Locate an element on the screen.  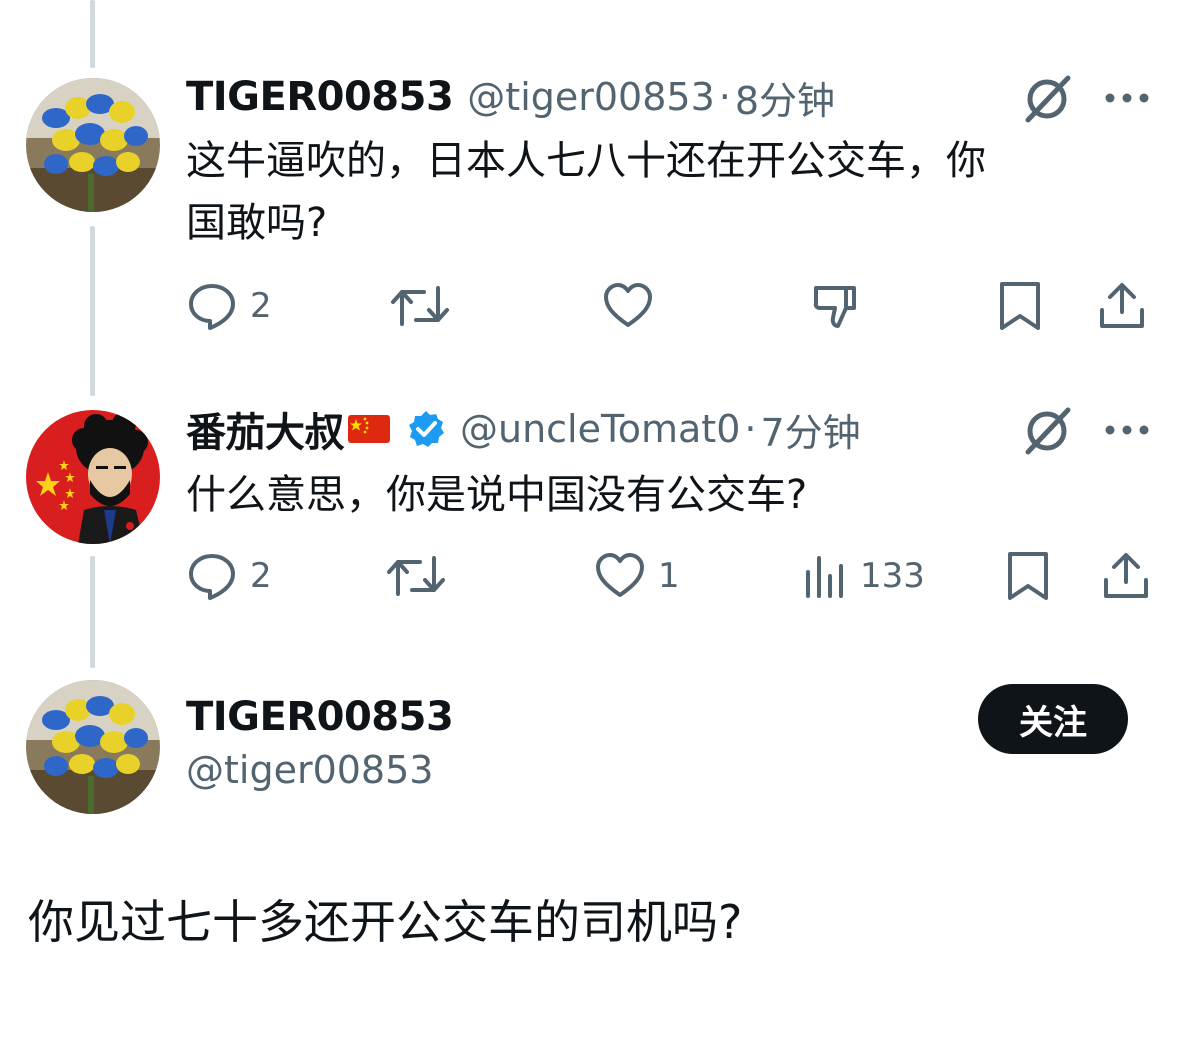
thread-line-top is located at coordinates (92, 34).